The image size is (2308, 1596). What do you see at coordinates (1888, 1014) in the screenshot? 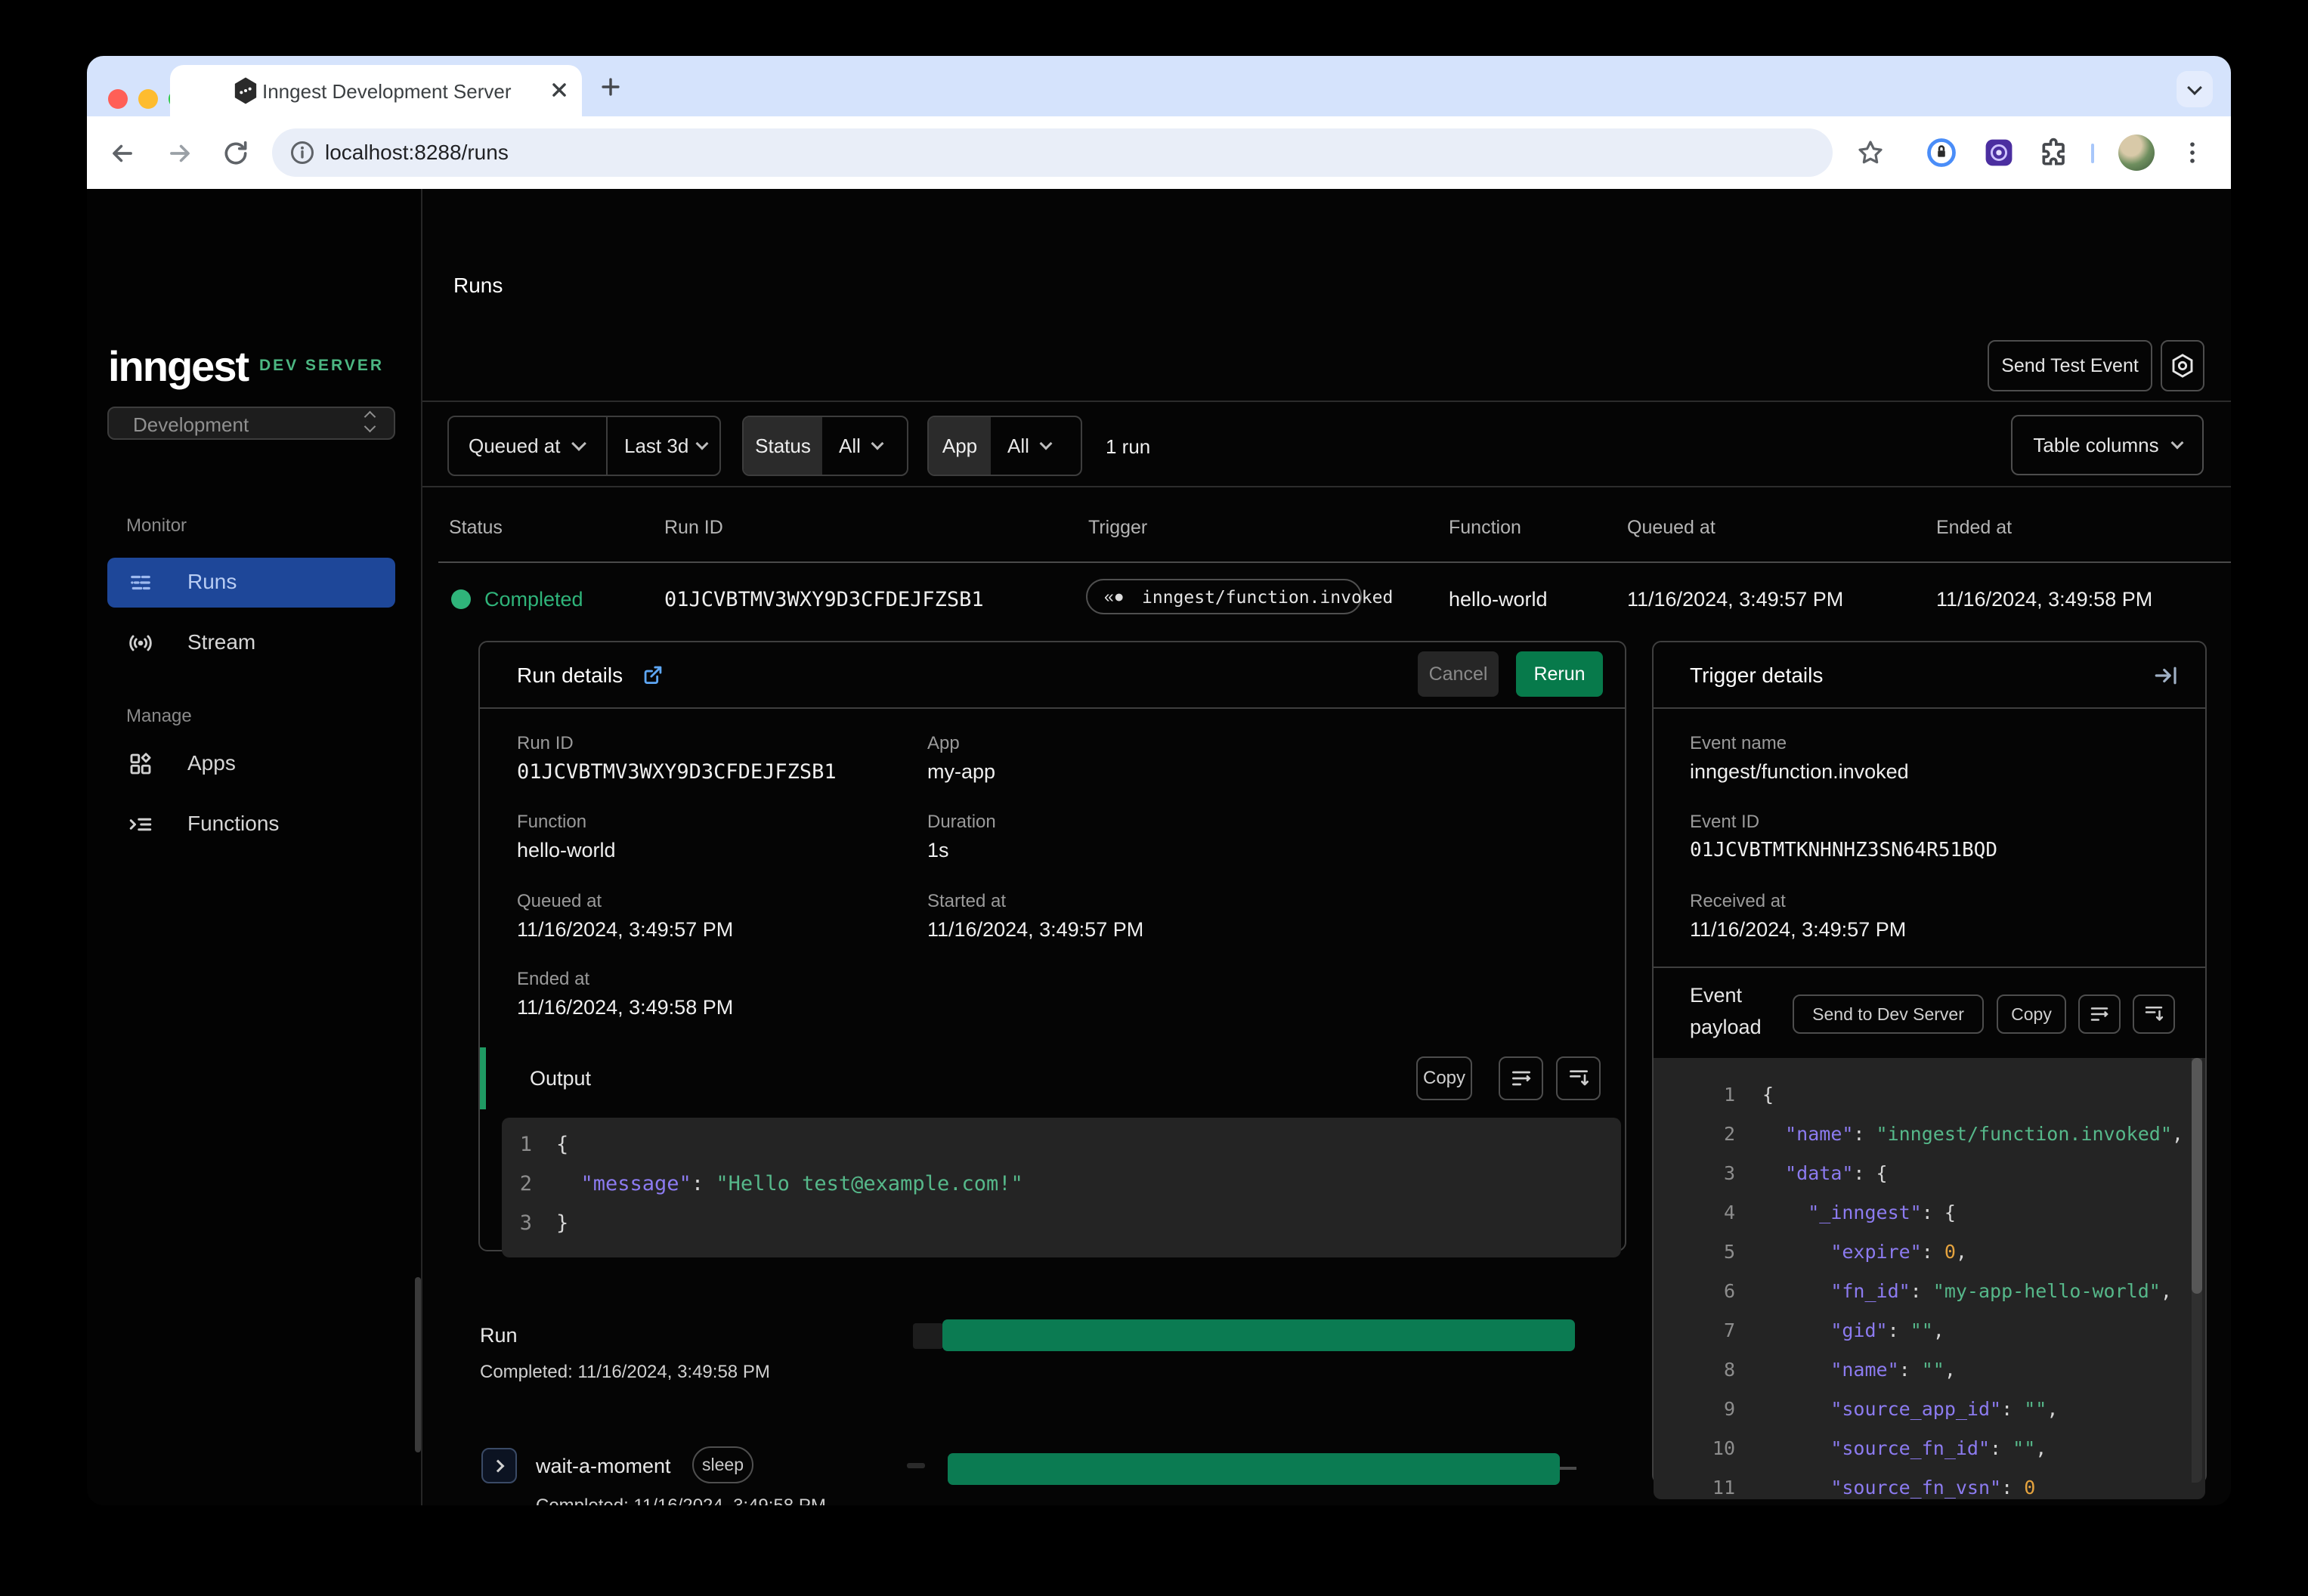
I see `send-to-dev-server-button: Send to Dev Server` at bounding box center [1888, 1014].